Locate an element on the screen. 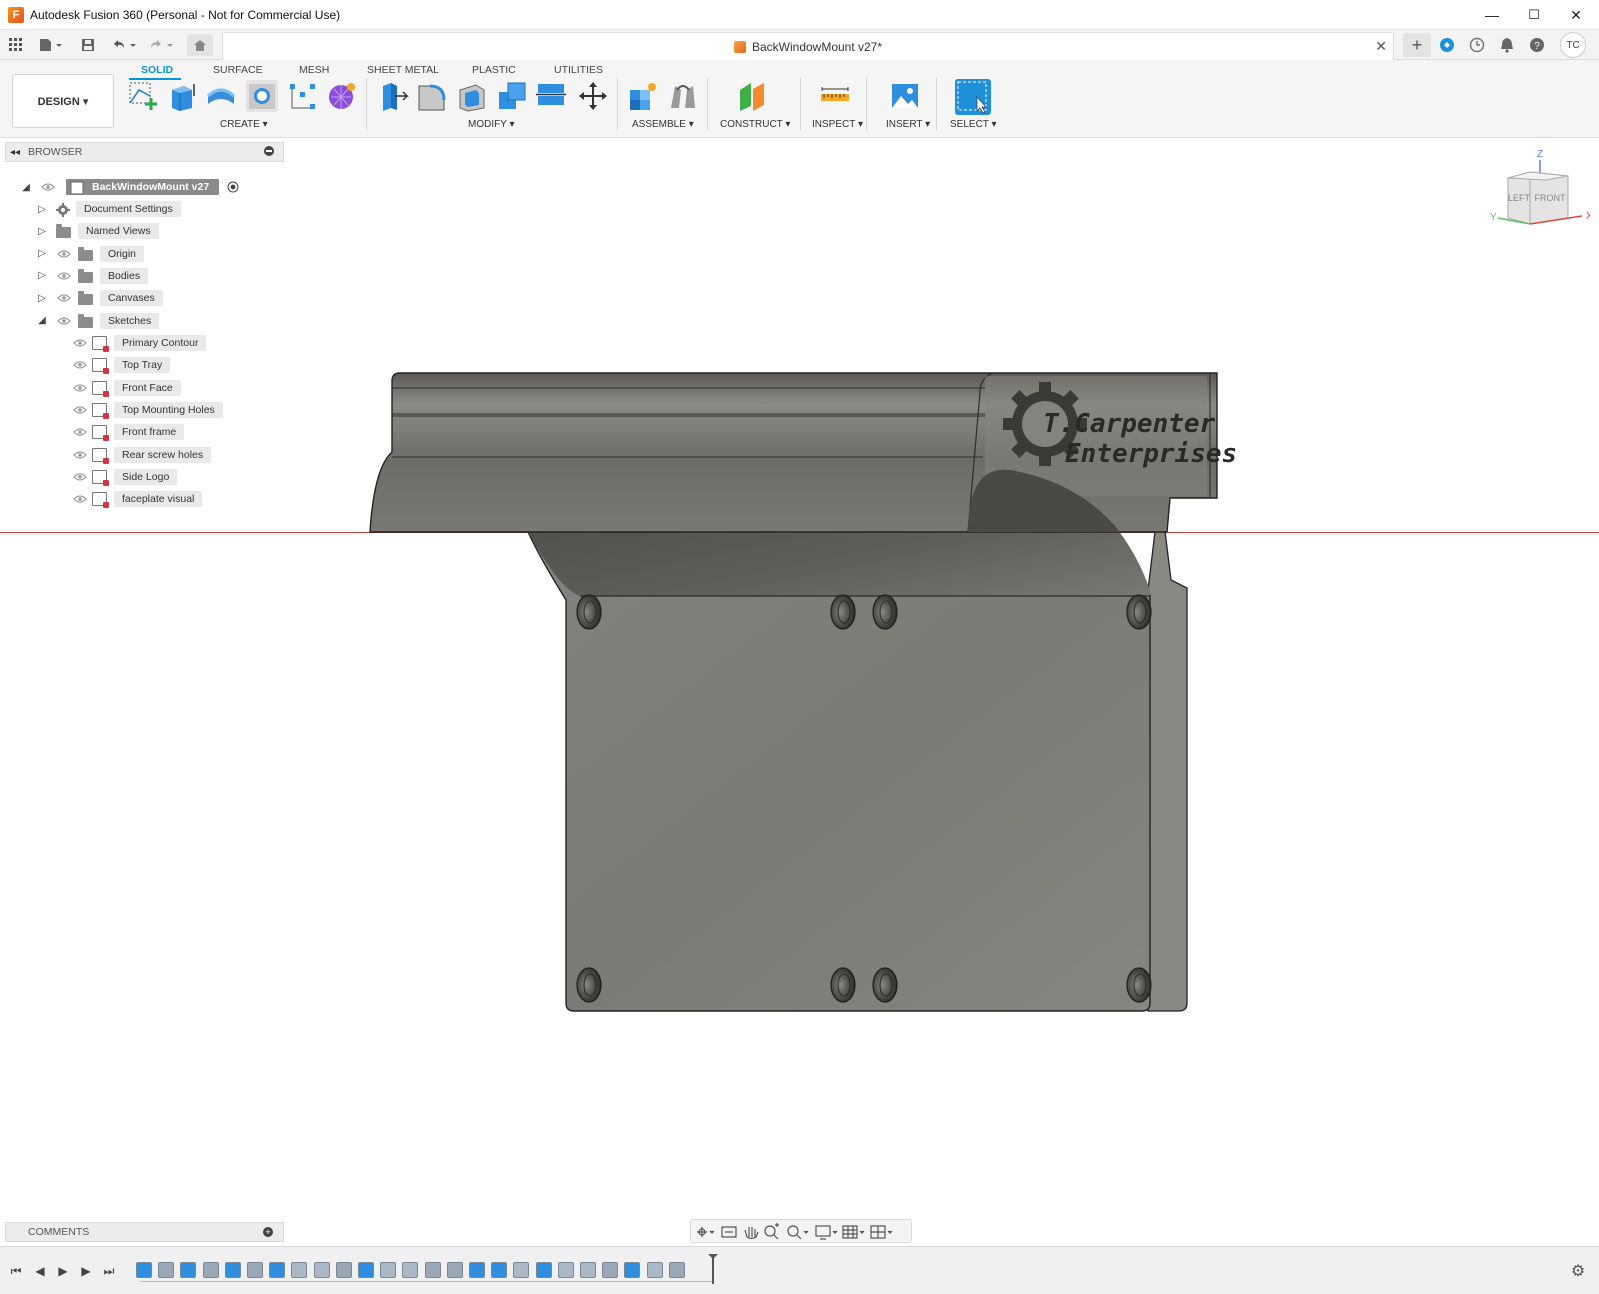 The image size is (1599, 1294). timeline-last-icon: ⏭ is located at coordinates (109, 1271).